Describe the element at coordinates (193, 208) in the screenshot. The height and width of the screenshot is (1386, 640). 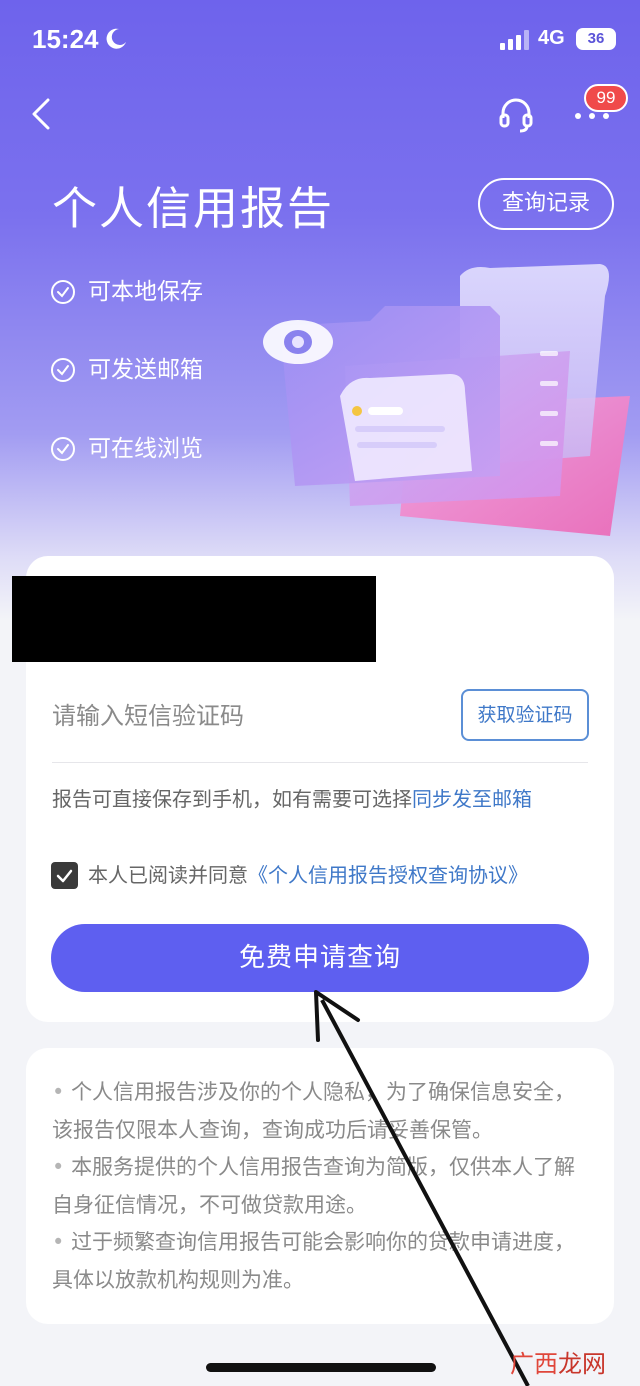
I see `page-title: 个人信用报告` at that location.